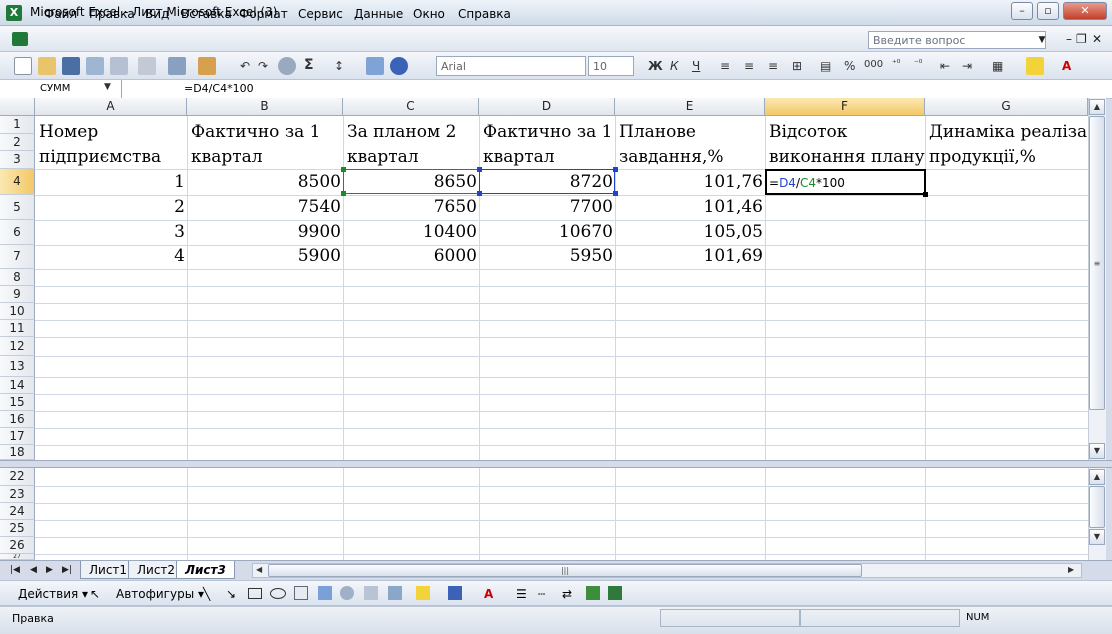 This screenshot has height=634, width=1112. I want to click on sheet-tab-3: Лист3, so click(205, 570).